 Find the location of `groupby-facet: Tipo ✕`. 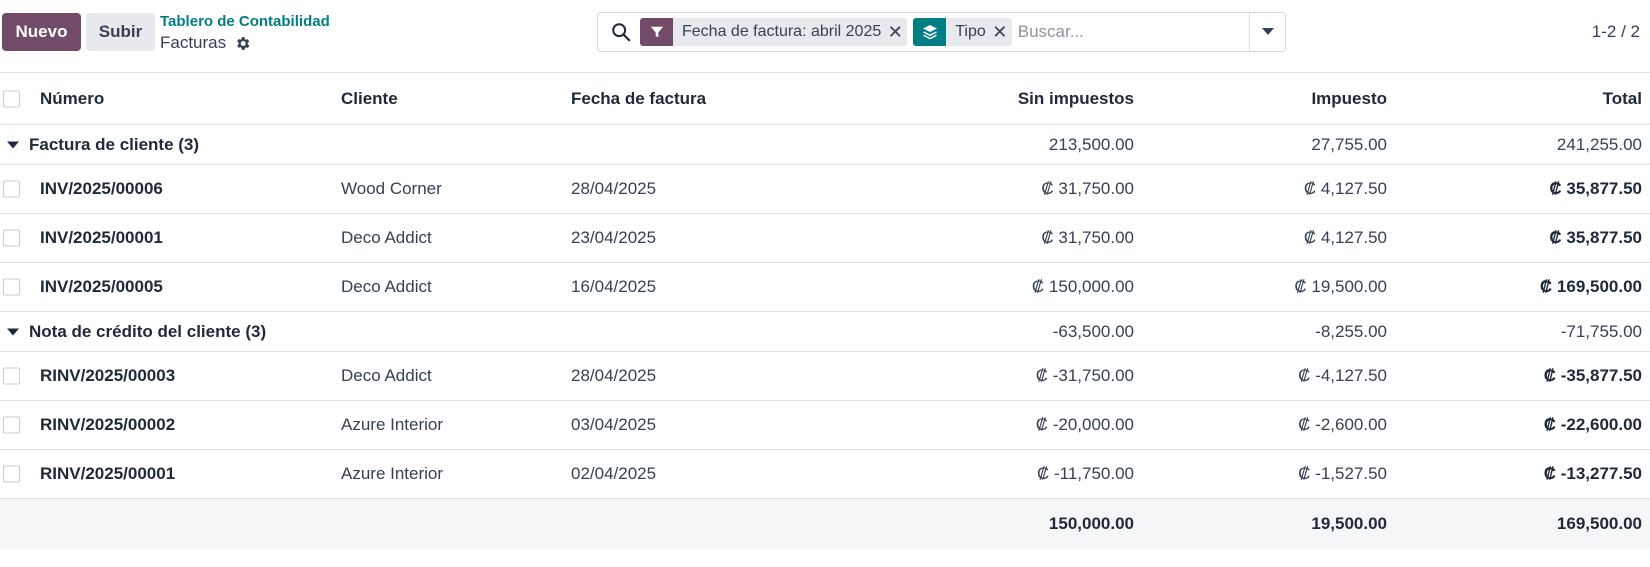

groupby-facet: Tipo ✕ is located at coordinates (962, 32).